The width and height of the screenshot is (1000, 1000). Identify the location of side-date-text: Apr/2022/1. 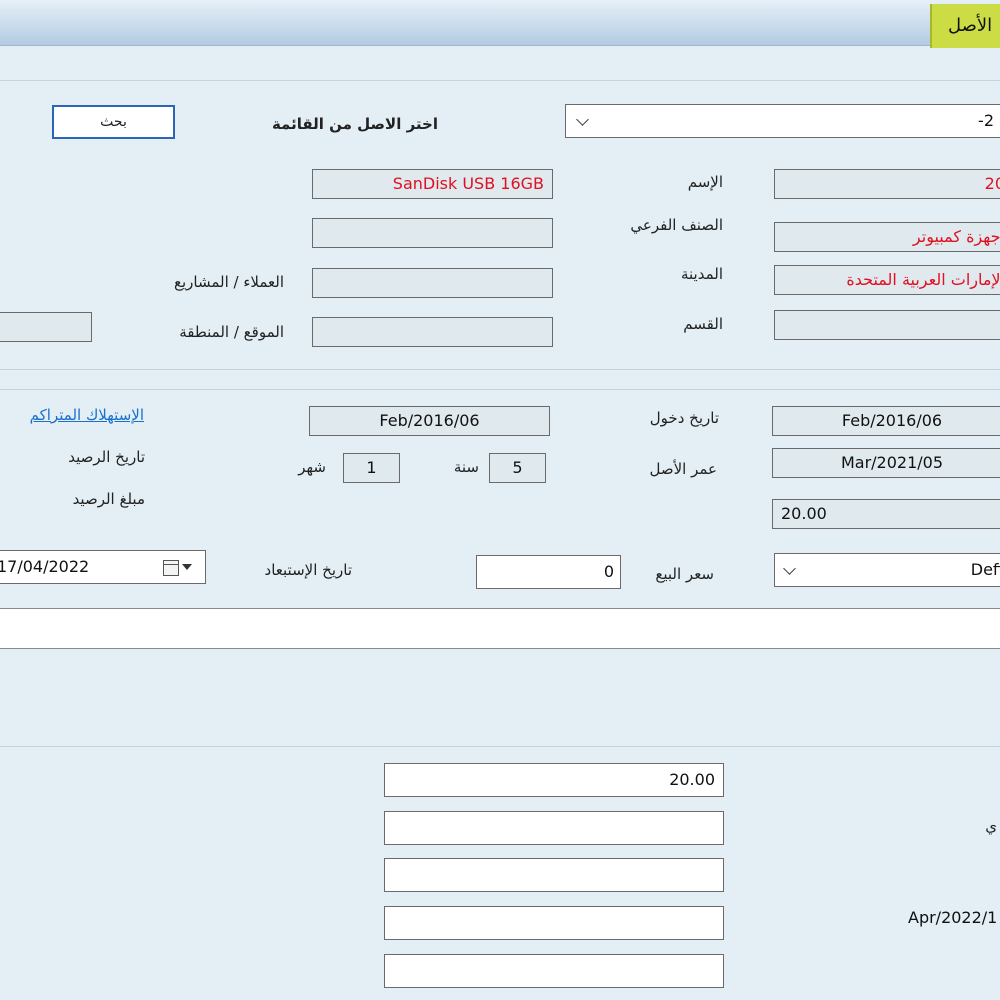
(953, 917).